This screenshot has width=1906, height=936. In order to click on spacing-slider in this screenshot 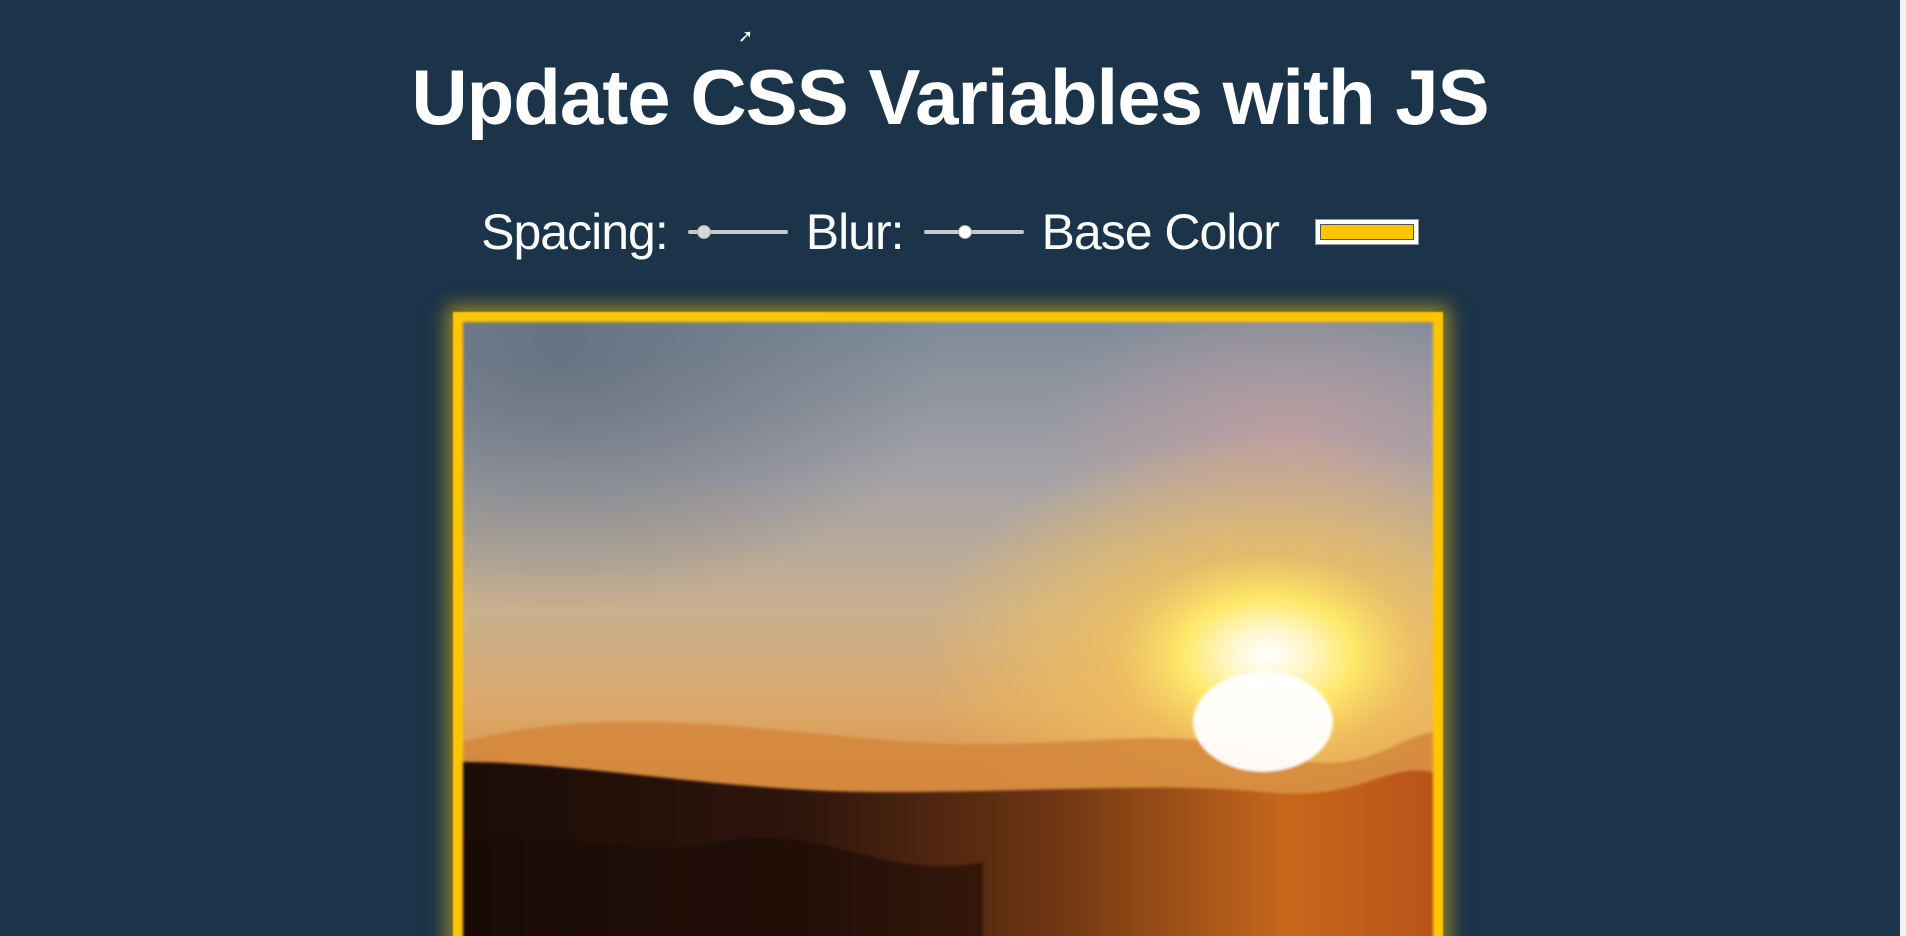, I will do `click(737, 232)`.